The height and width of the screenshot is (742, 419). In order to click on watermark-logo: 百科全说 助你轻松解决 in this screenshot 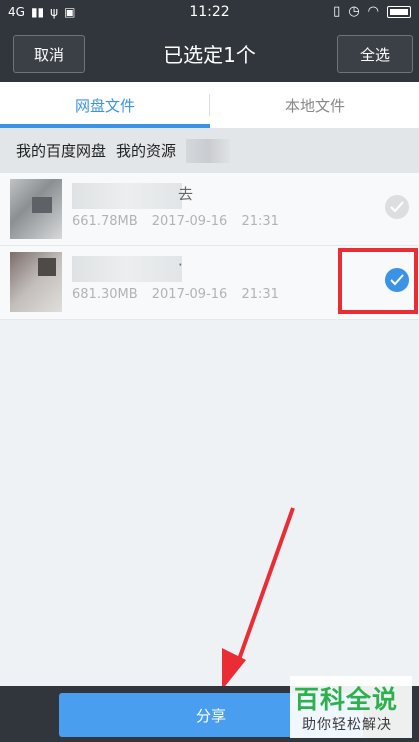, I will do `click(351, 707)`.